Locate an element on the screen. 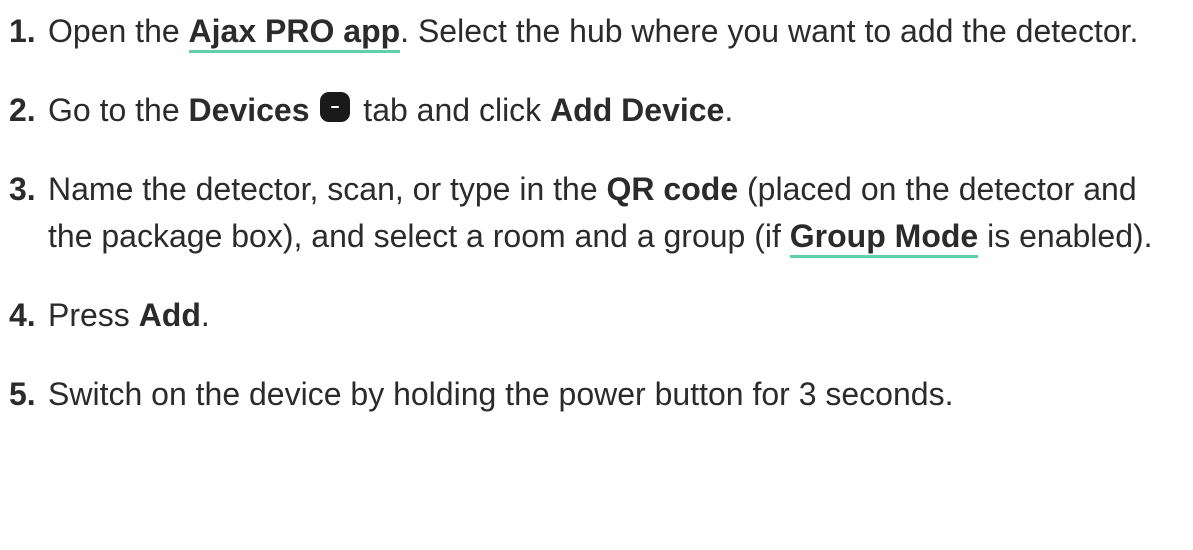 The image size is (1193, 550). step-number: 1. is located at coordinates (22, 31).